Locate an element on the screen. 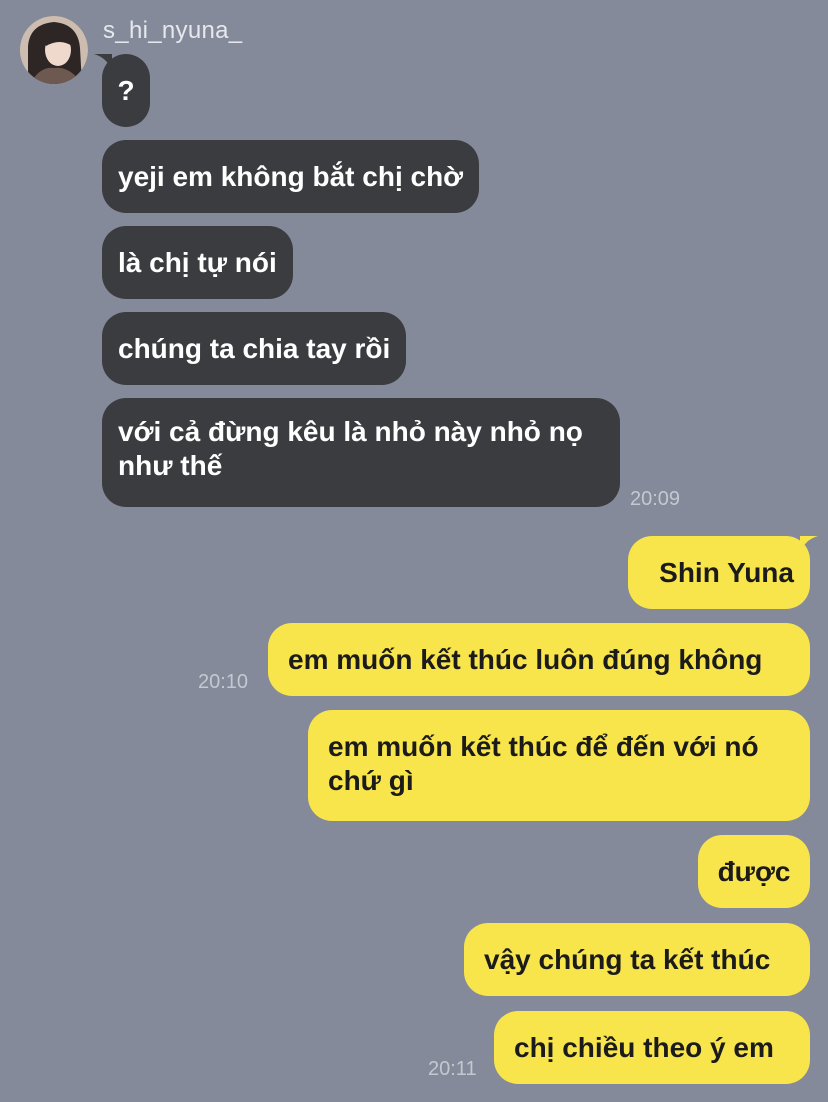  outgoing-message: em muốn kết thúc luôn đúng không is located at coordinates (539, 659).